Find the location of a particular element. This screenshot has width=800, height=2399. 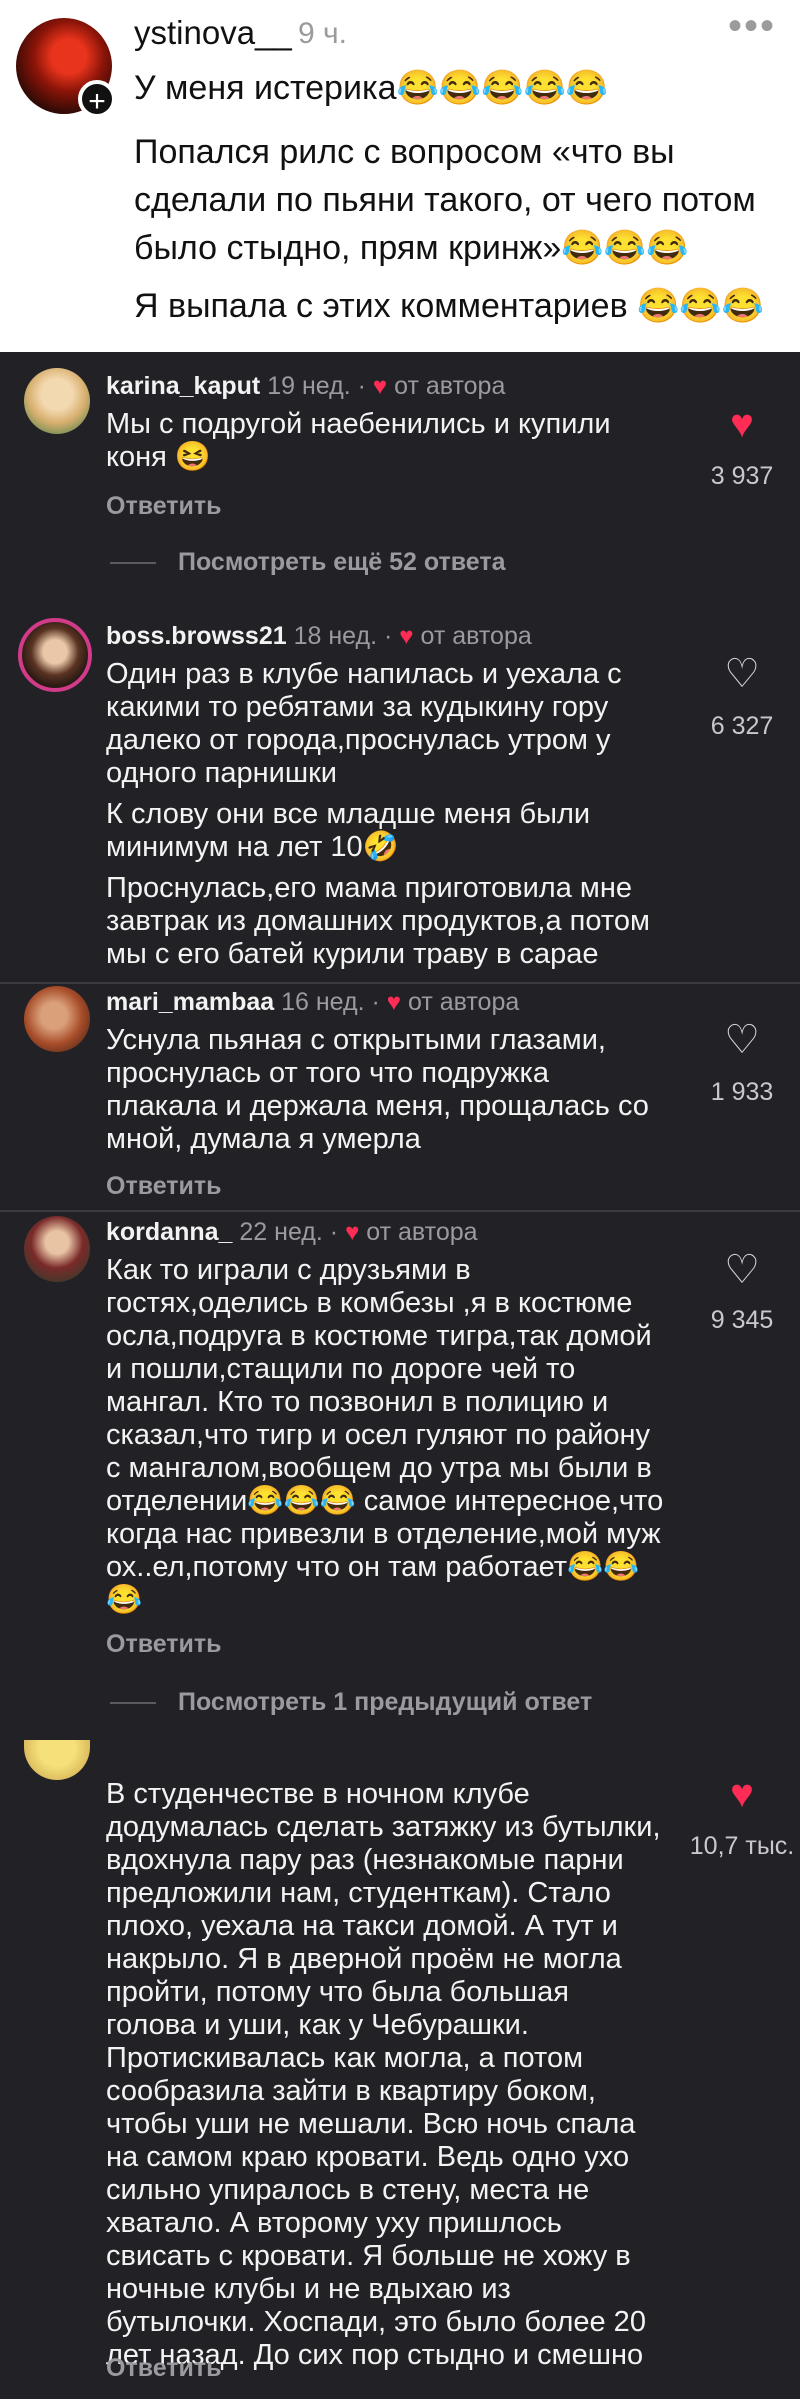

follow-plus-icon: + is located at coordinates (97, 99).